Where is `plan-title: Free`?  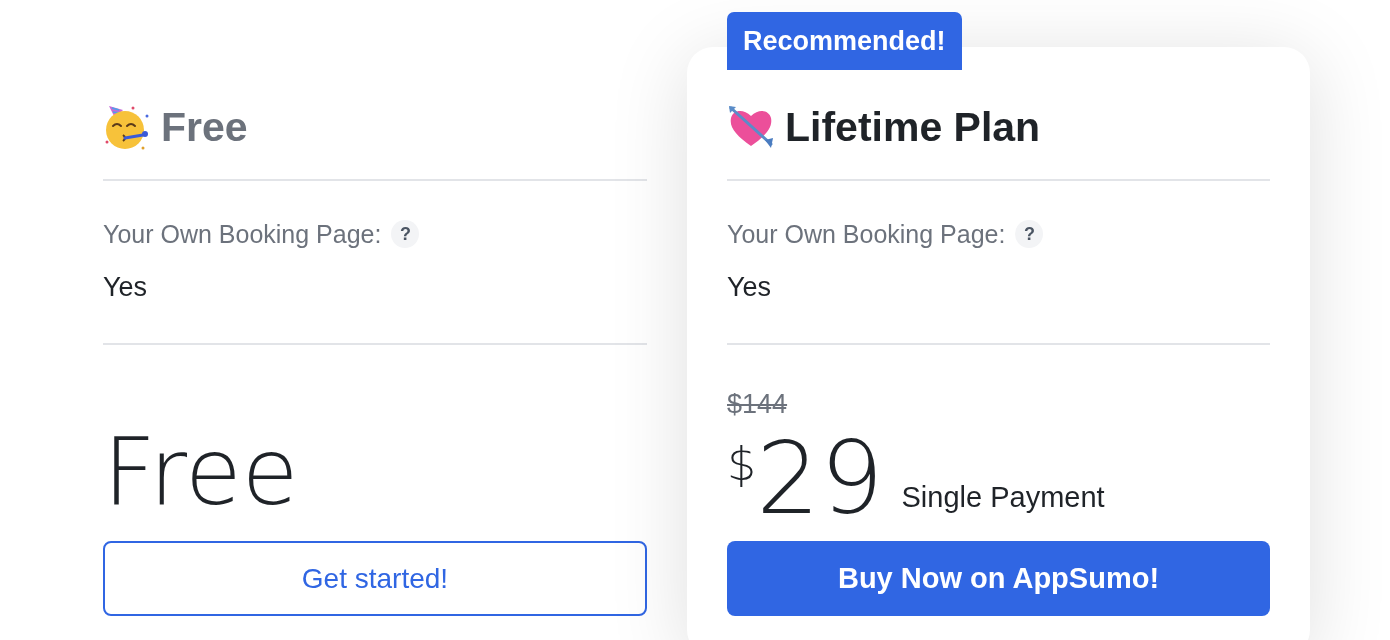
plan-title: Free is located at coordinates (204, 127).